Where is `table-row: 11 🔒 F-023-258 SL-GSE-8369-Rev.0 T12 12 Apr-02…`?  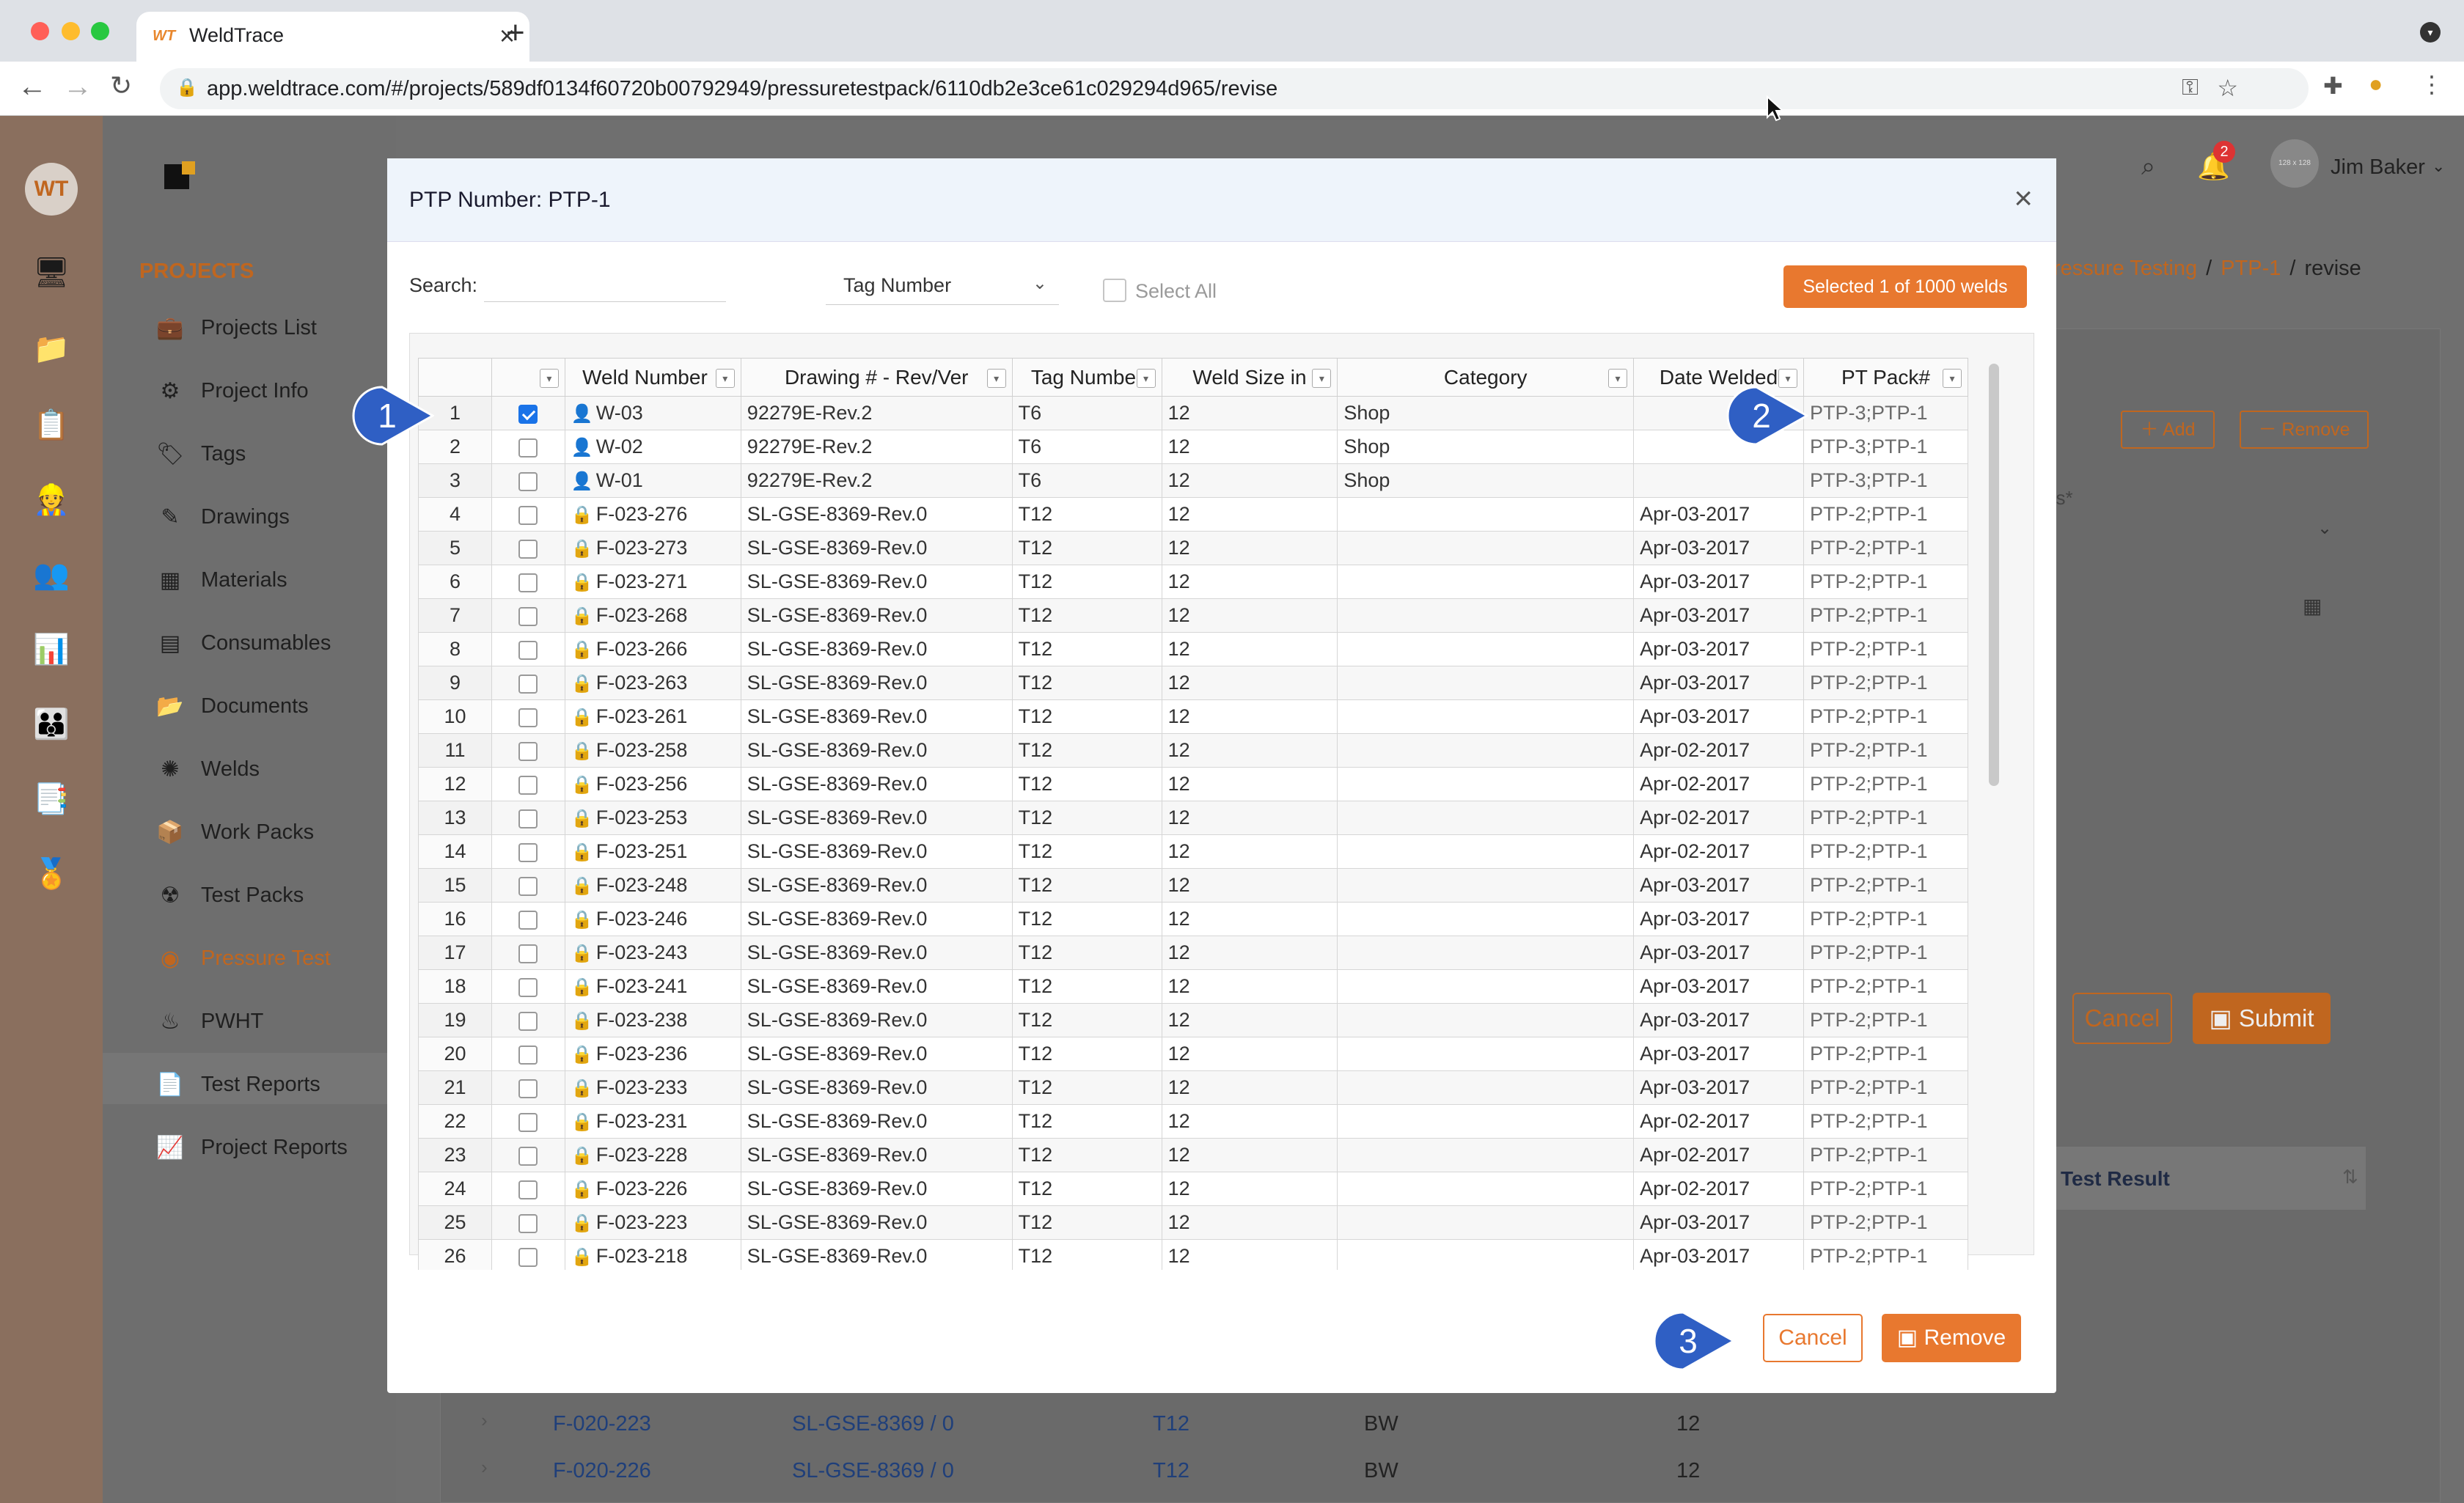
table-row: 11 🔒 F-023-258 SL-GSE-8369-Rev.0 T12 12 Apr-02… is located at coordinates (1193, 750).